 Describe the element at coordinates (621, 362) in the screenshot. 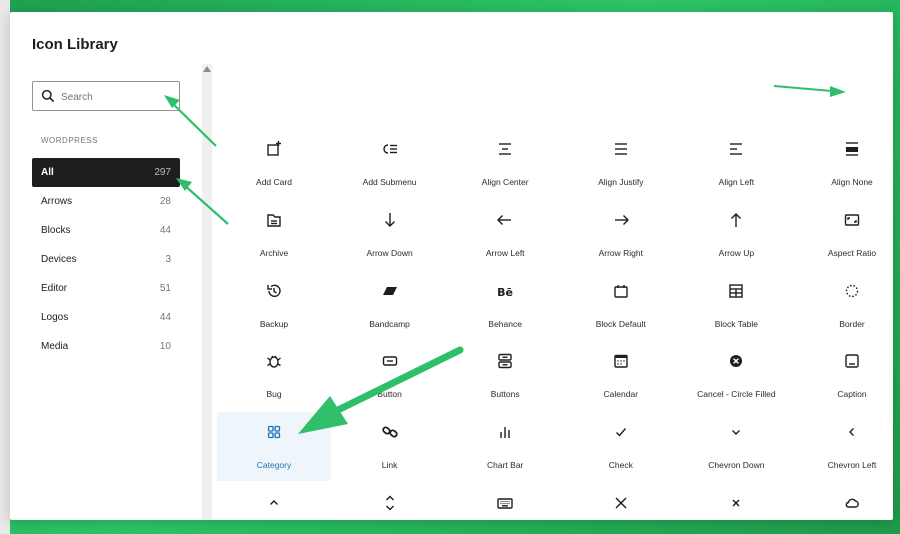

I see `calendar-icon` at that location.